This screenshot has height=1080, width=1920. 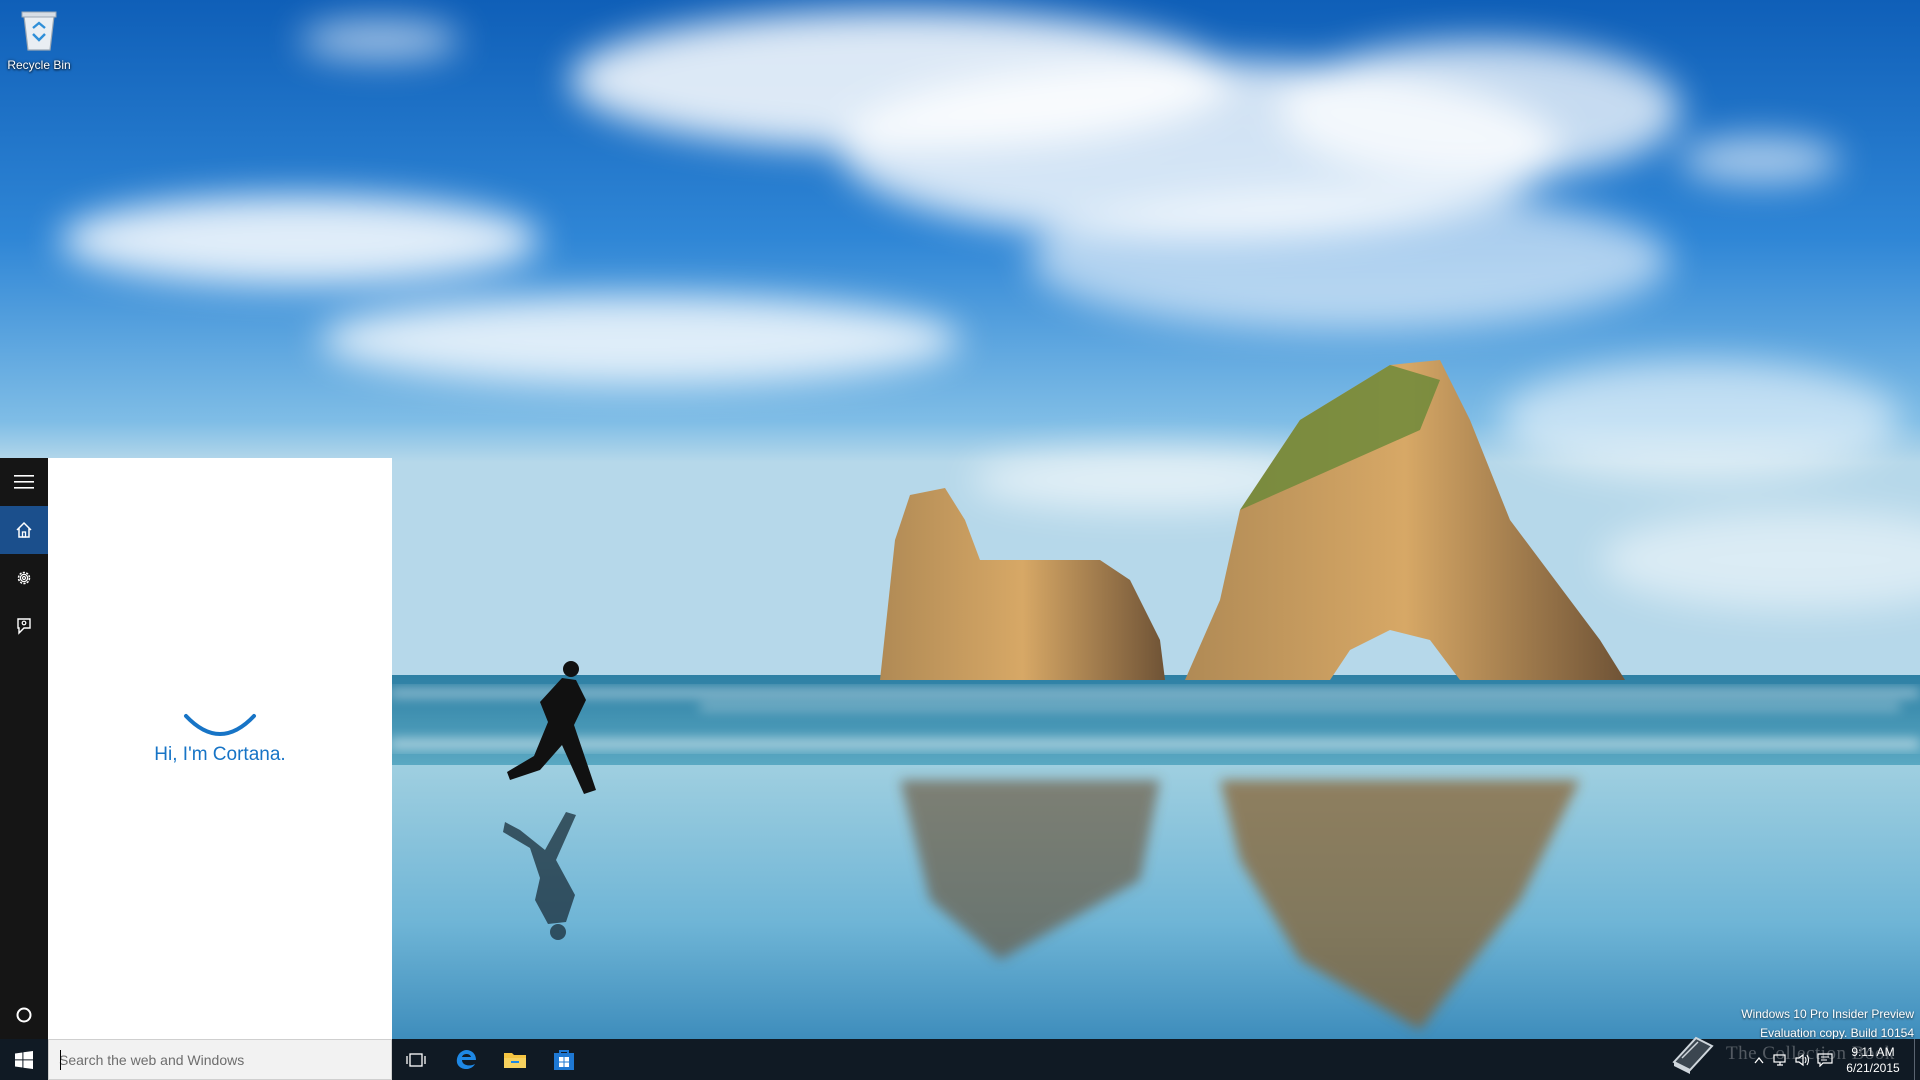 I want to click on hamburger-icon, so click(x=24, y=482).